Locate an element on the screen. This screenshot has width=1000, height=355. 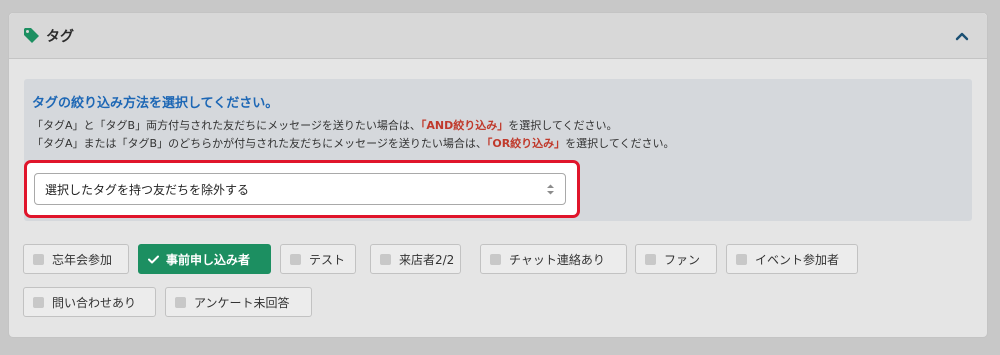
panel-header: タグ is located at coordinates (498, 36).